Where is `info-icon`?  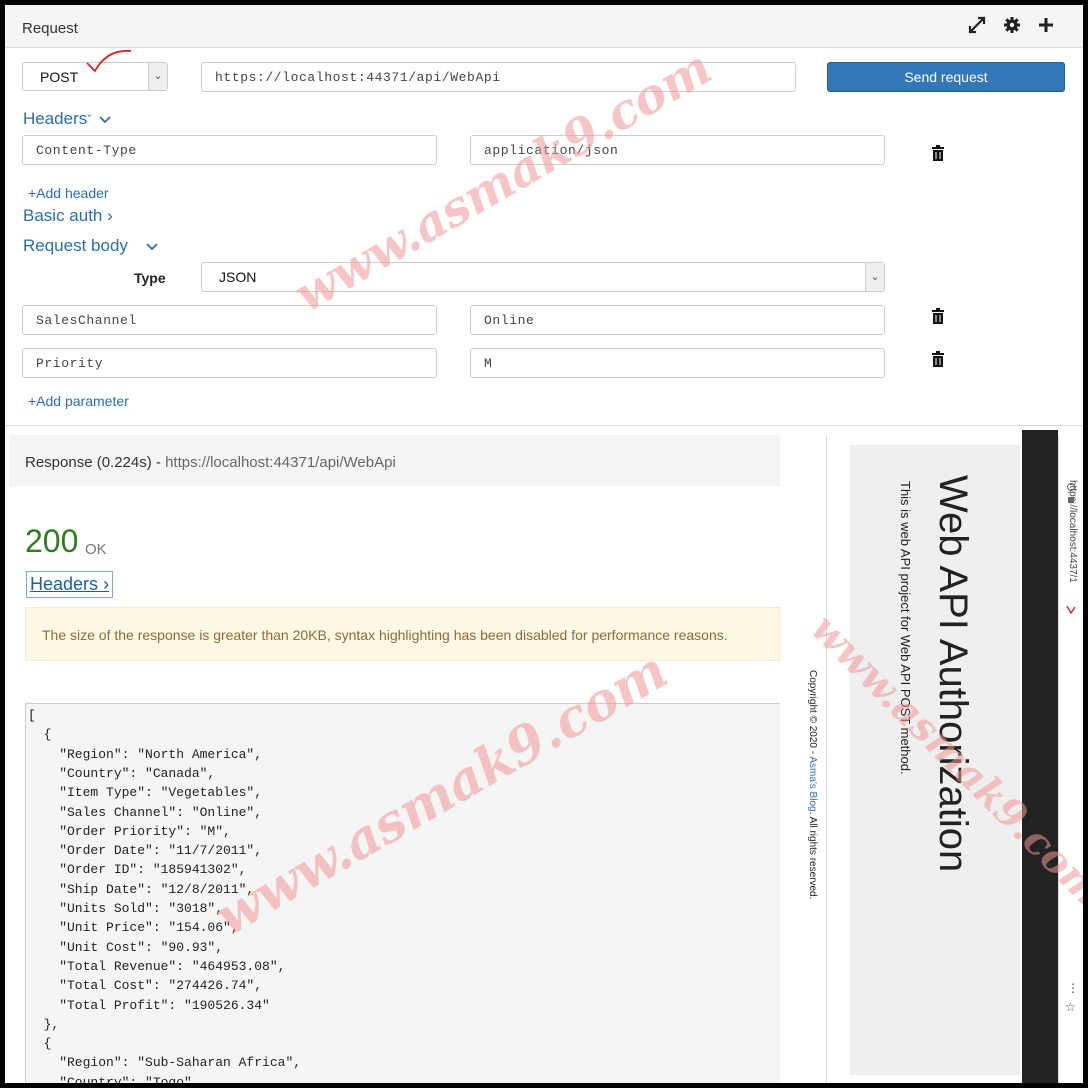
info-icon is located at coordinates (1071, 487).